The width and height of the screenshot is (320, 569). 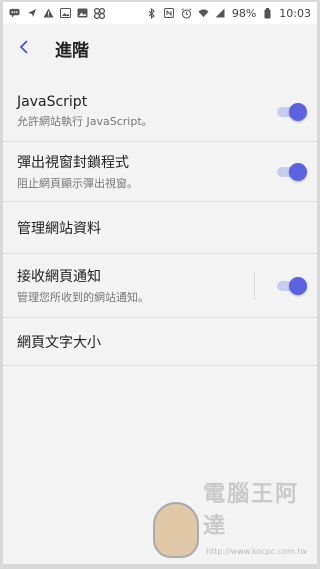 What do you see at coordinates (31, 13) in the screenshot?
I see `navigation-icon` at bounding box center [31, 13].